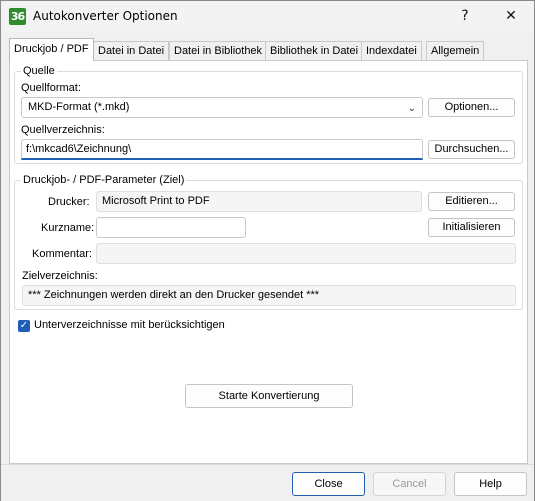 The image size is (535, 501). I want to click on subdirs-label: Unterverzeichnisse mit berücksichtigen, so click(129, 325).